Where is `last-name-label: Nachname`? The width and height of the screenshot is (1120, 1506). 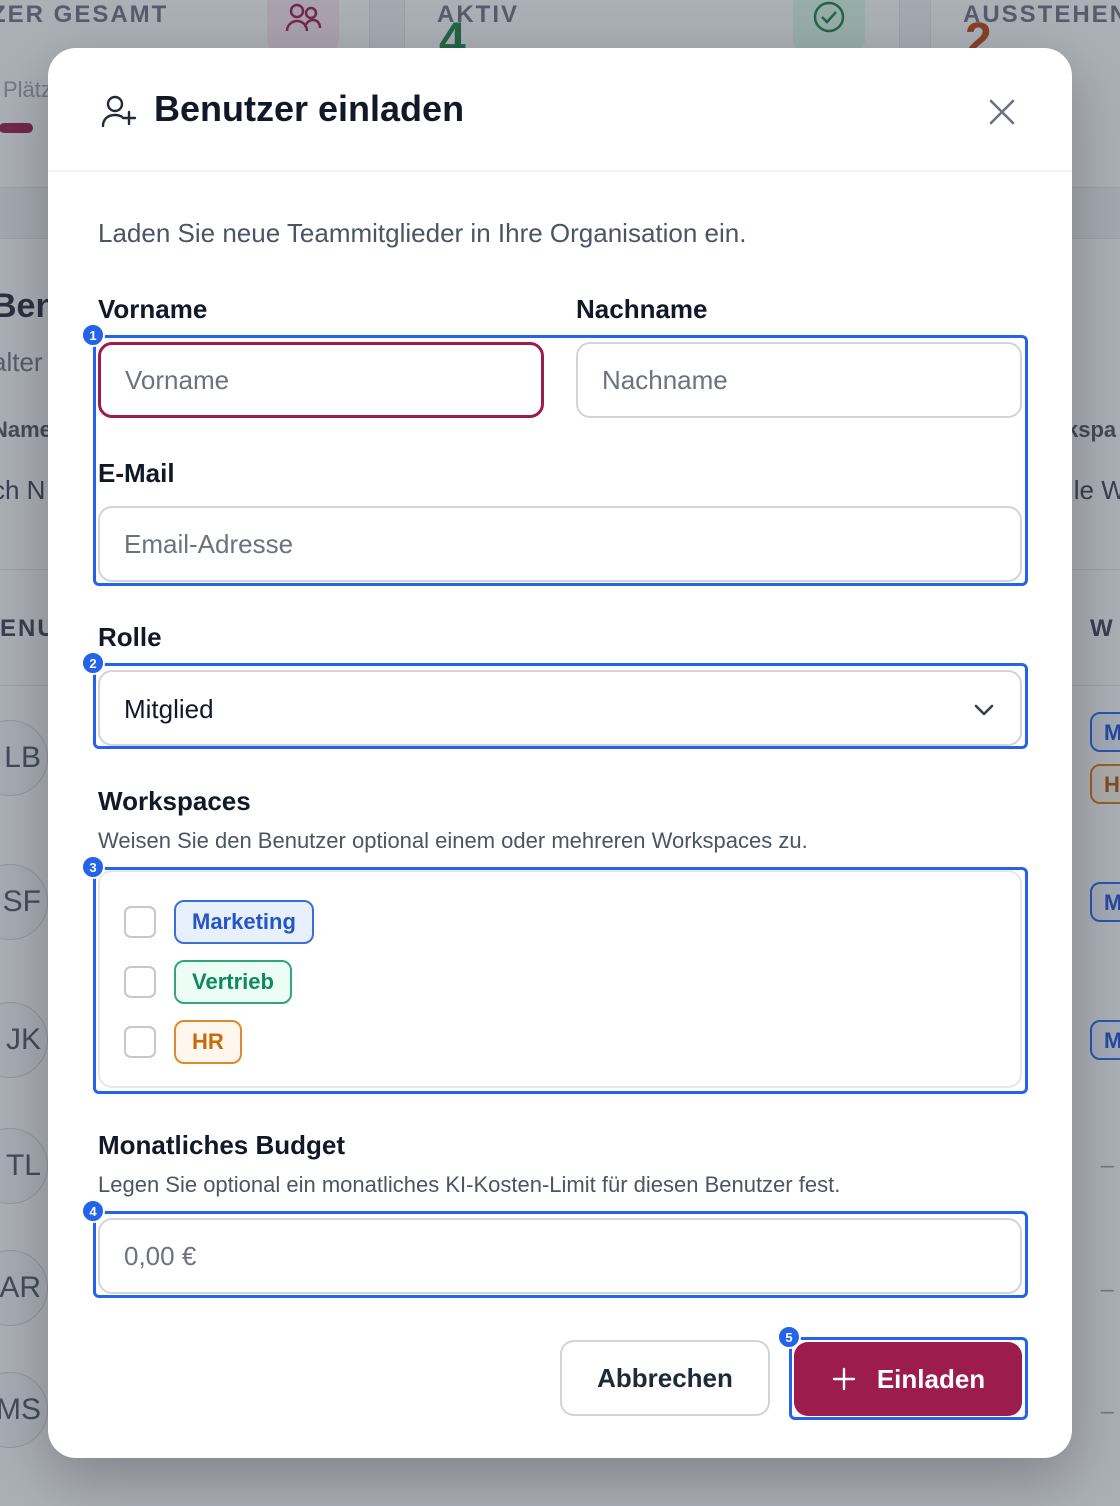
last-name-label: Nachname is located at coordinates (642, 309).